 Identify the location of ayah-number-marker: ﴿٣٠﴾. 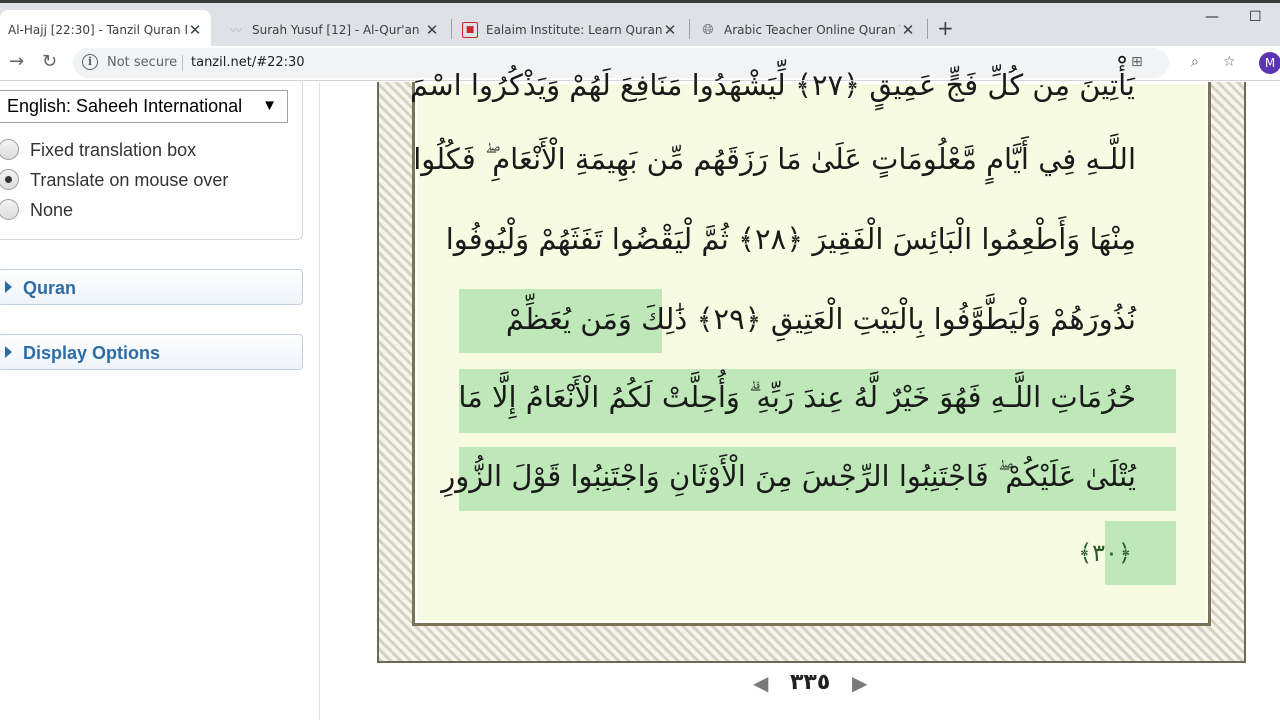
(1105, 553).